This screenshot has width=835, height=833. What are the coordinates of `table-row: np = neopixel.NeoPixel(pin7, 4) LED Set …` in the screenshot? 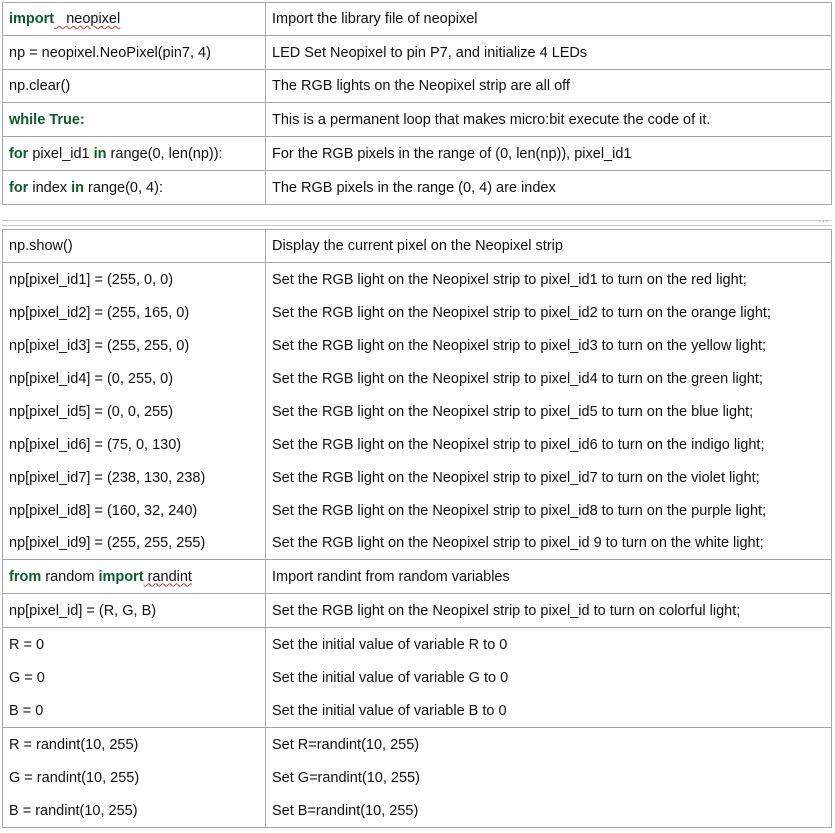 It's located at (417, 53).